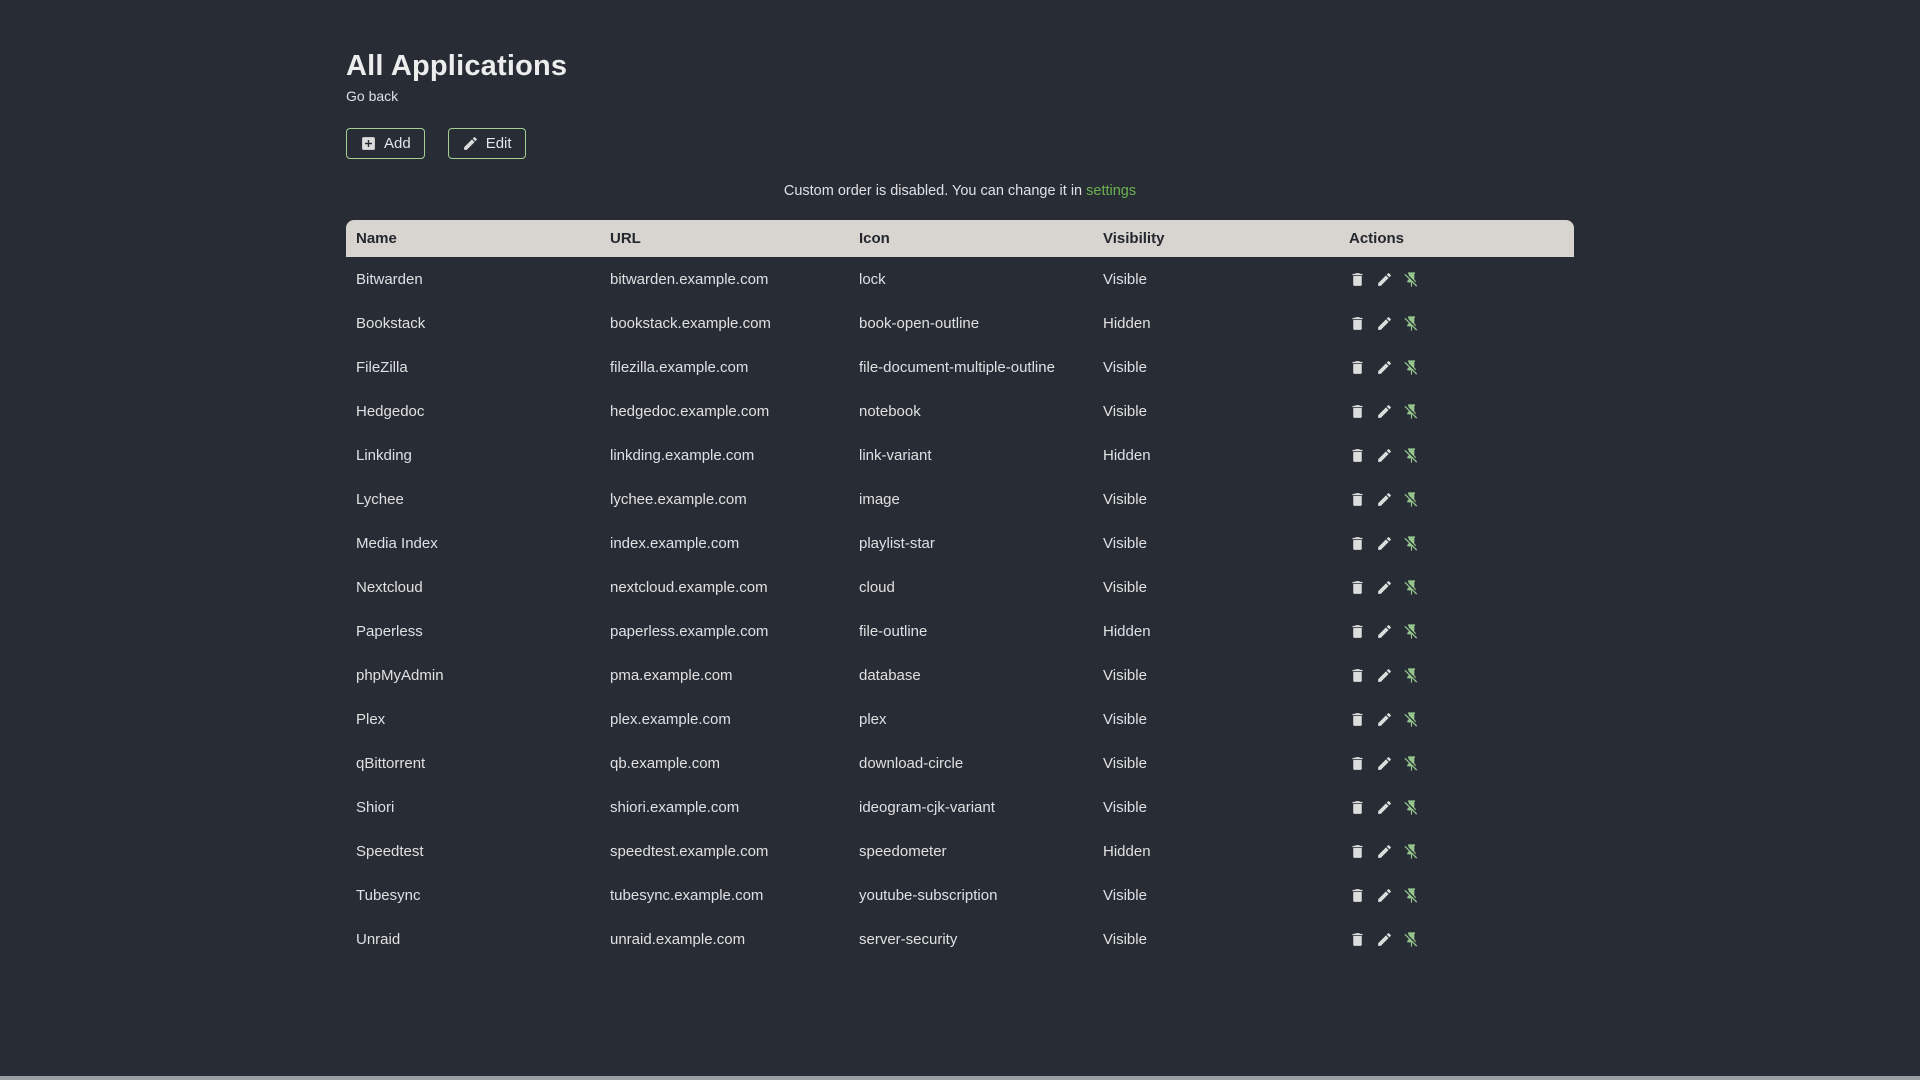 The width and height of the screenshot is (1920, 1080). What do you see at coordinates (908, 939) in the screenshot?
I see `app-icon-name: server-security` at bounding box center [908, 939].